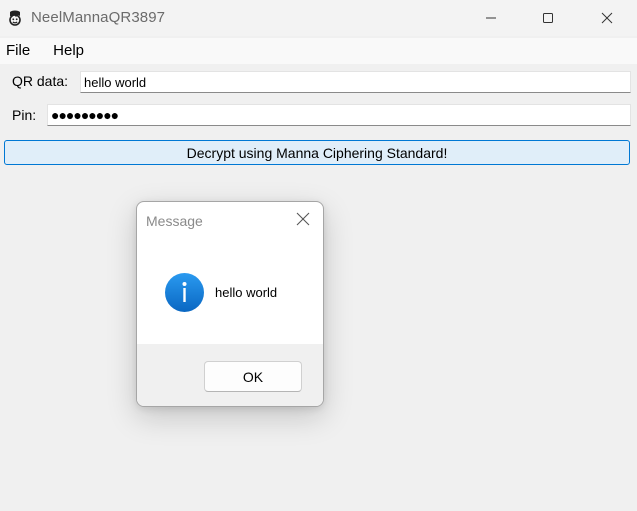 The image size is (637, 511). What do you see at coordinates (69, 51) in the screenshot?
I see `menu-help: Help` at bounding box center [69, 51].